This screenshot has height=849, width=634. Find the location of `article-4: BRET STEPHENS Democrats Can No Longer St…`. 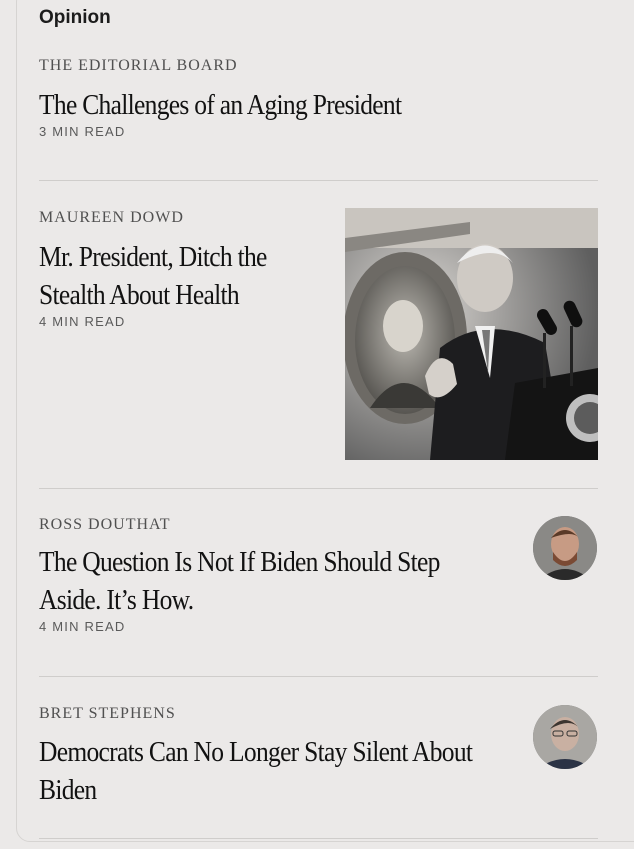

article-4: BRET STEPHENS Democrats Can No Longer St… is located at coordinates (276, 757).